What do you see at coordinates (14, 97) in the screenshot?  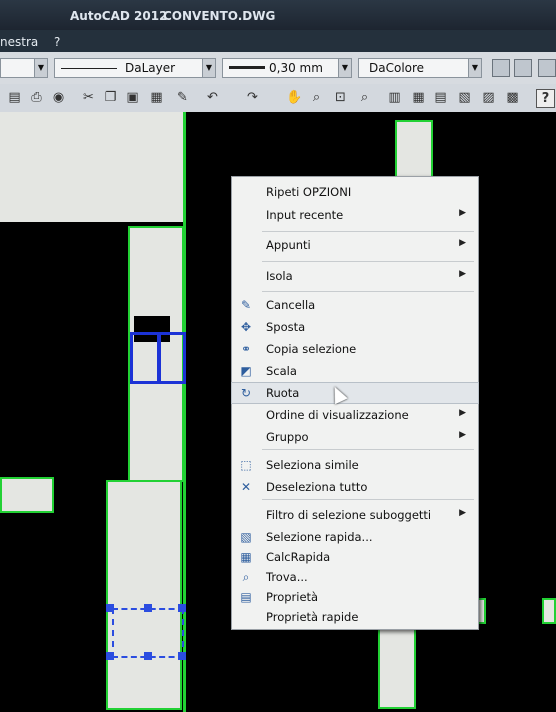 I see `open-icon: ▤` at bounding box center [14, 97].